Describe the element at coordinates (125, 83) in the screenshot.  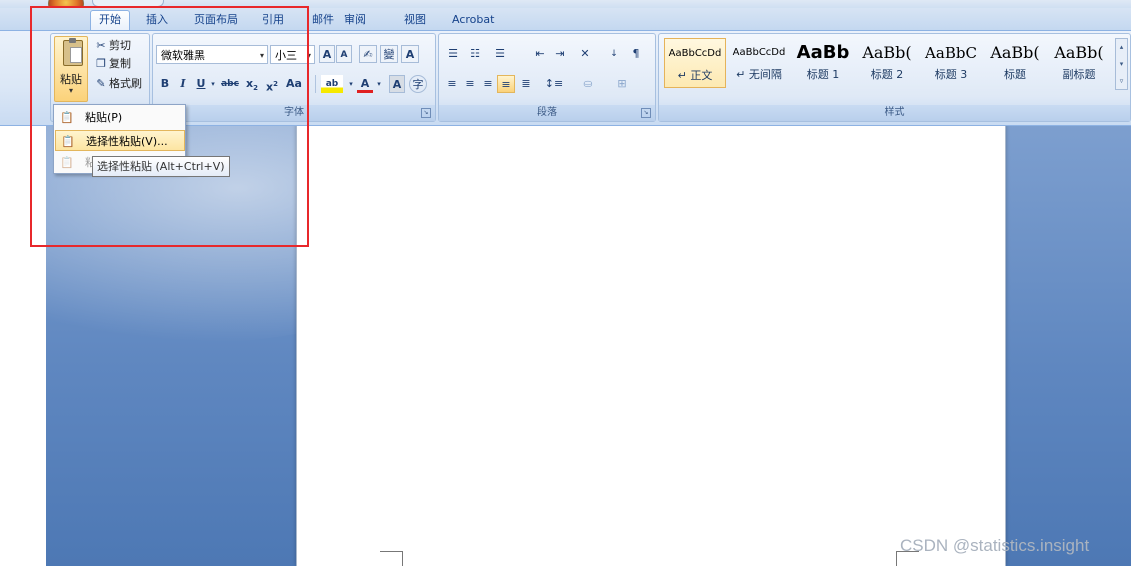
I see `format-painter-label: 格式刷` at that location.